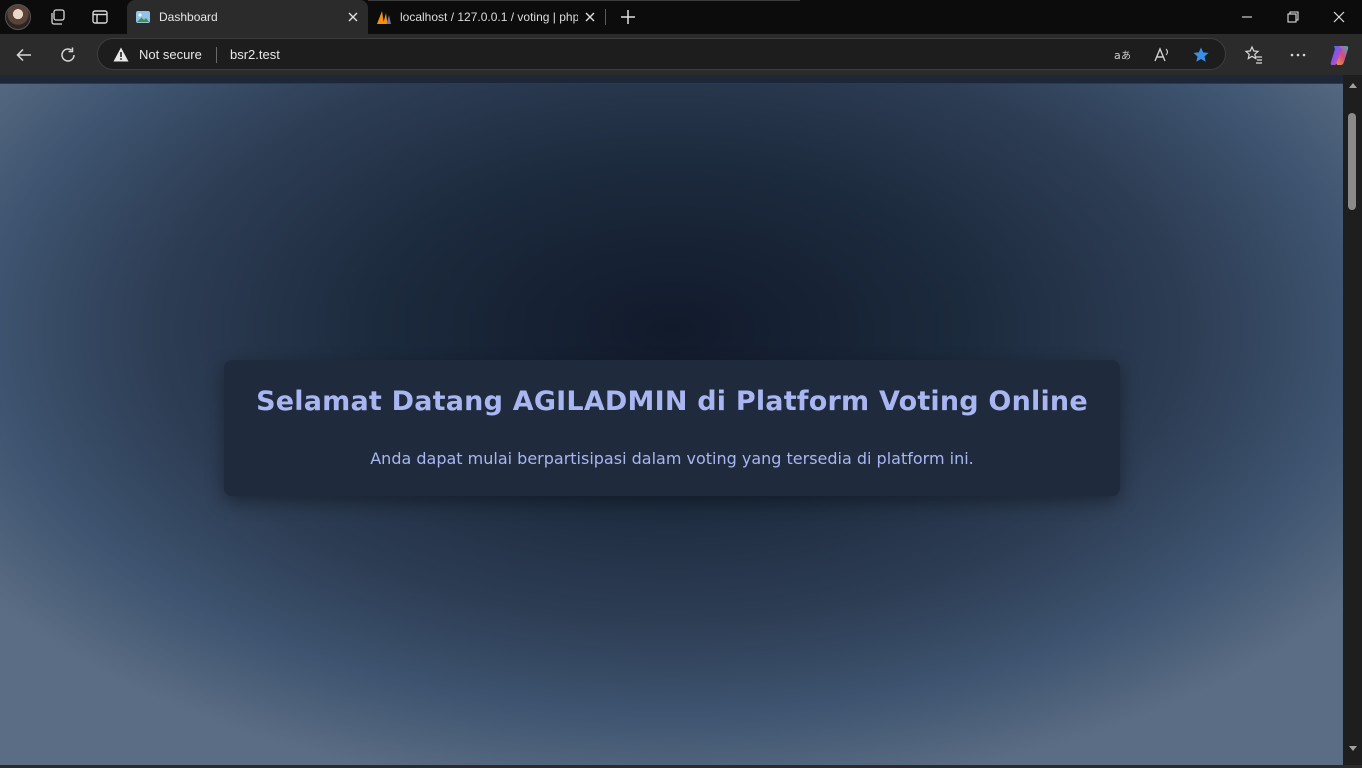 The width and height of the screenshot is (1362, 768). I want to click on refresh-icon, so click(68, 54).